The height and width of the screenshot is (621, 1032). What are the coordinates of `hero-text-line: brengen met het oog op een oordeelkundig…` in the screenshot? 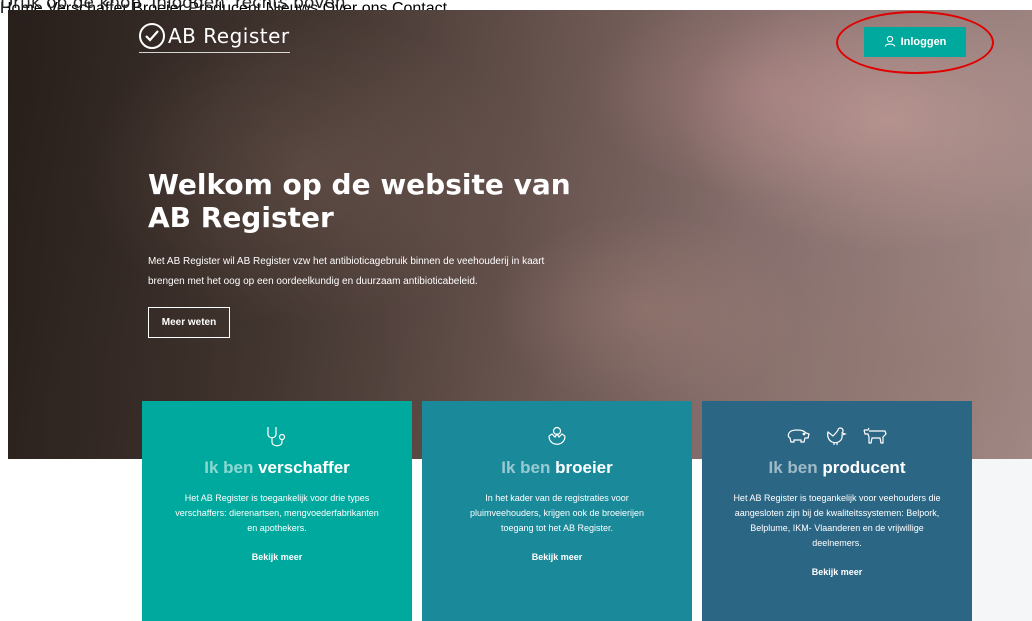 It's located at (313, 281).